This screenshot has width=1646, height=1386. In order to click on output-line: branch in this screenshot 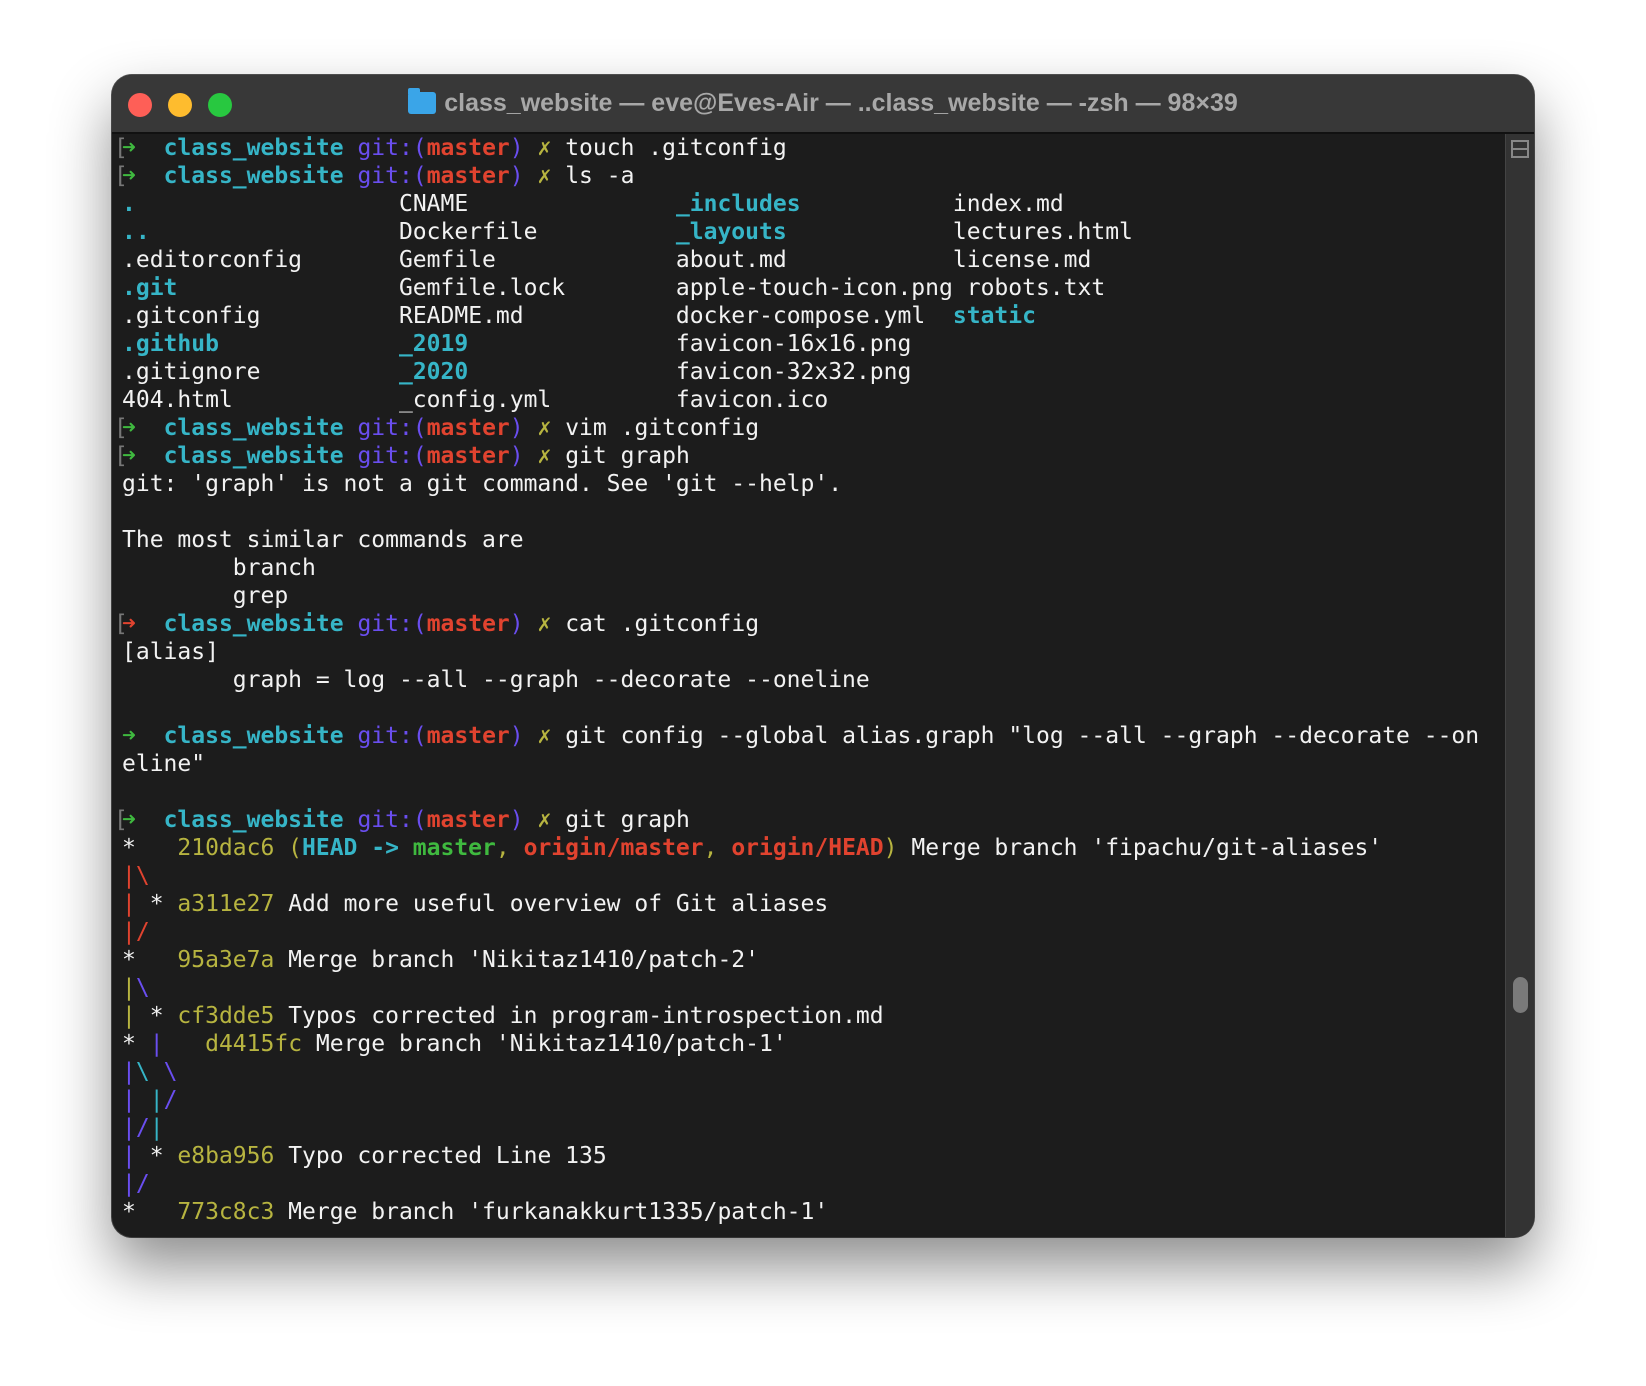, I will do `click(813, 568)`.